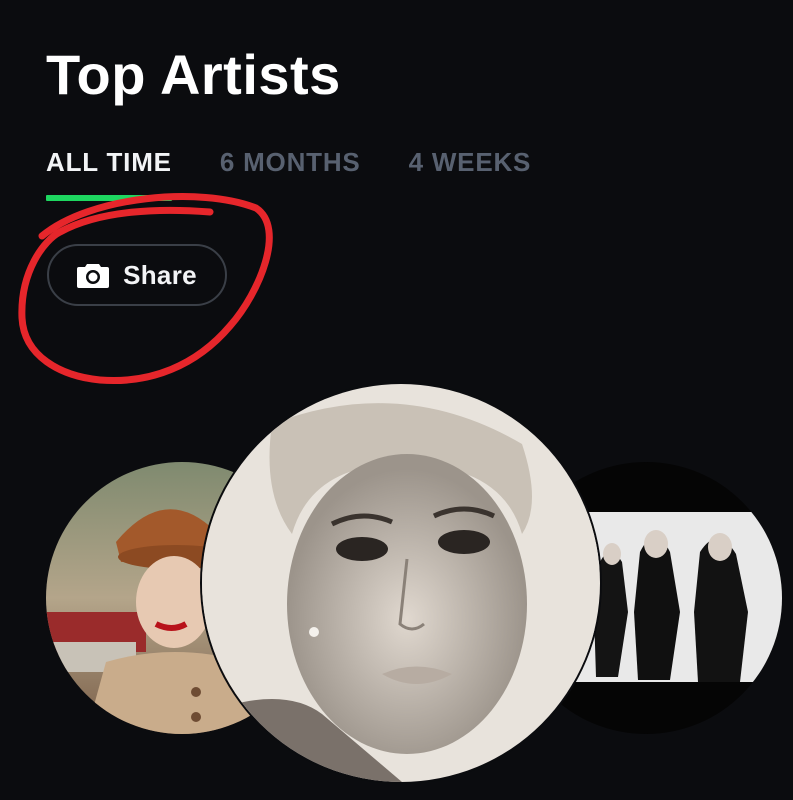  What do you see at coordinates (193, 74) in the screenshot?
I see `page-title: Top Artists` at bounding box center [193, 74].